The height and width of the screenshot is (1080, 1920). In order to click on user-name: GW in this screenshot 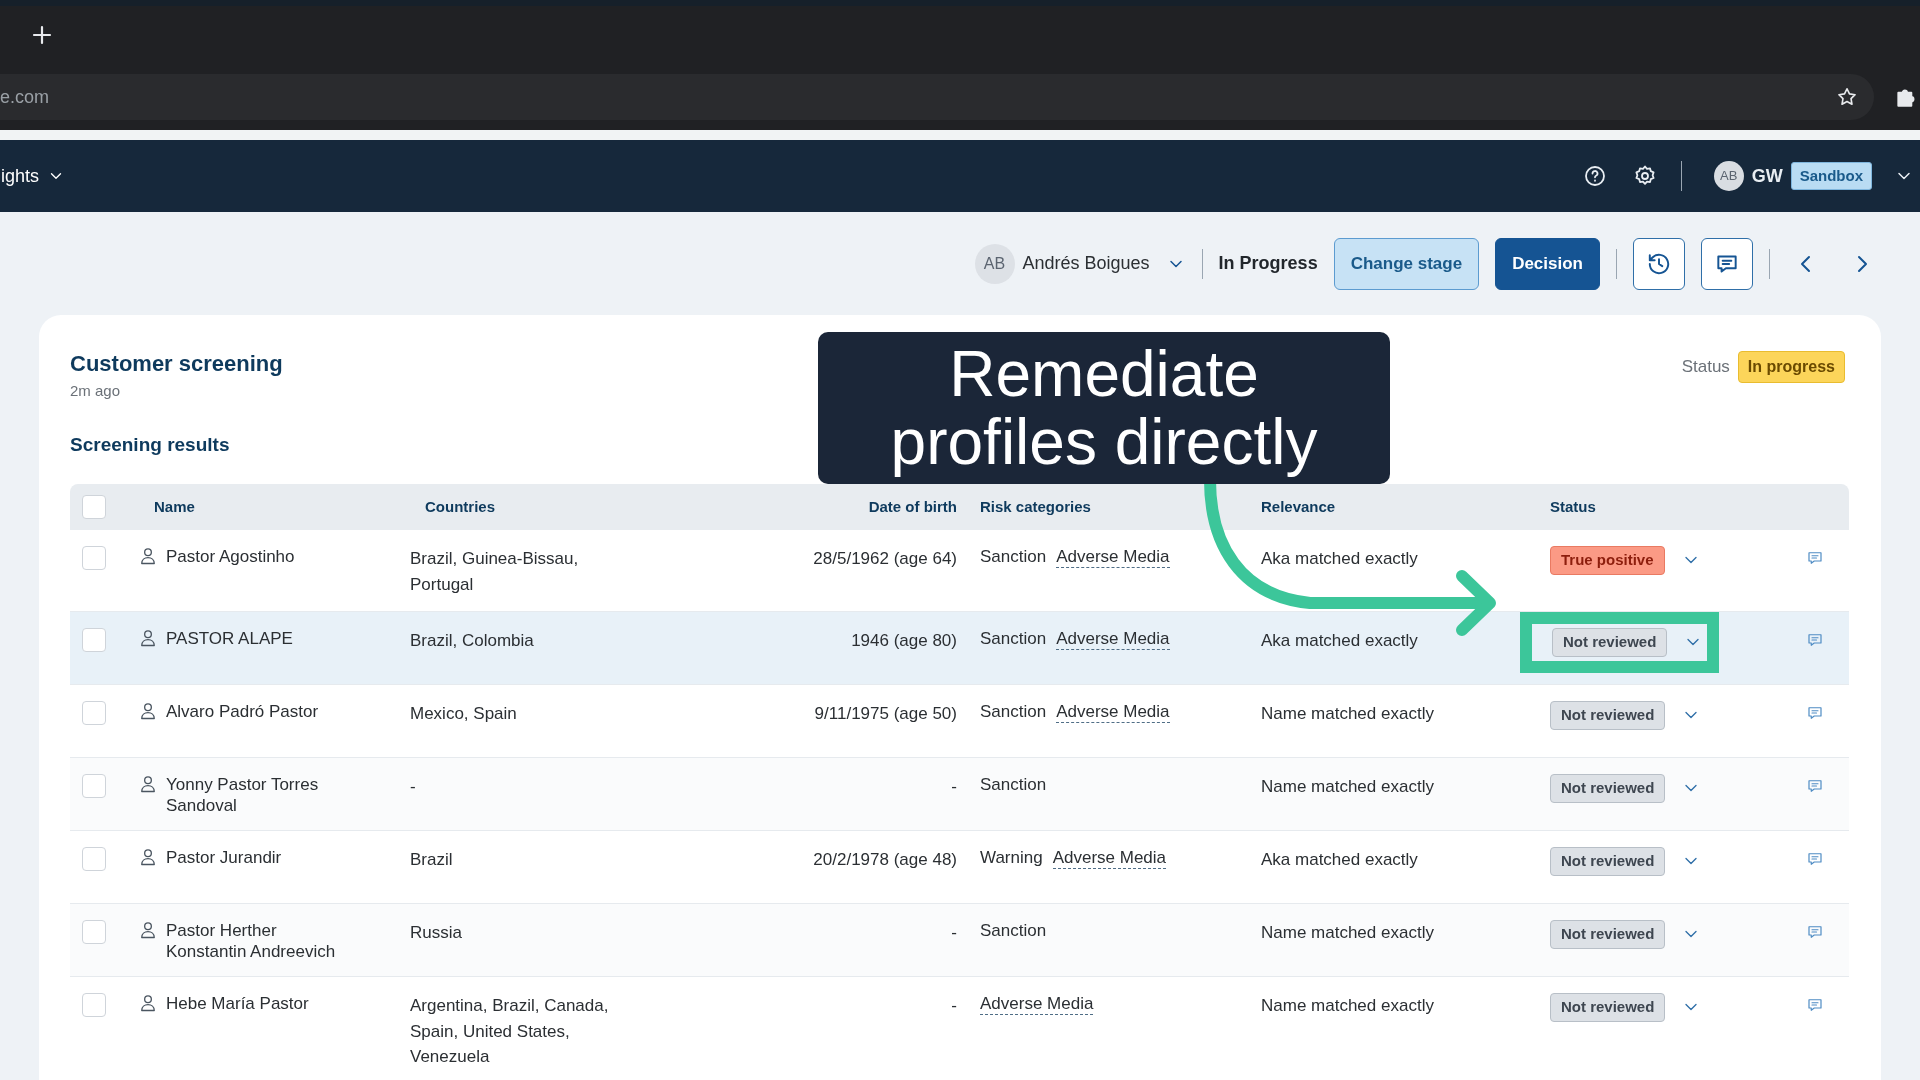, I will do `click(1767, 176)`.